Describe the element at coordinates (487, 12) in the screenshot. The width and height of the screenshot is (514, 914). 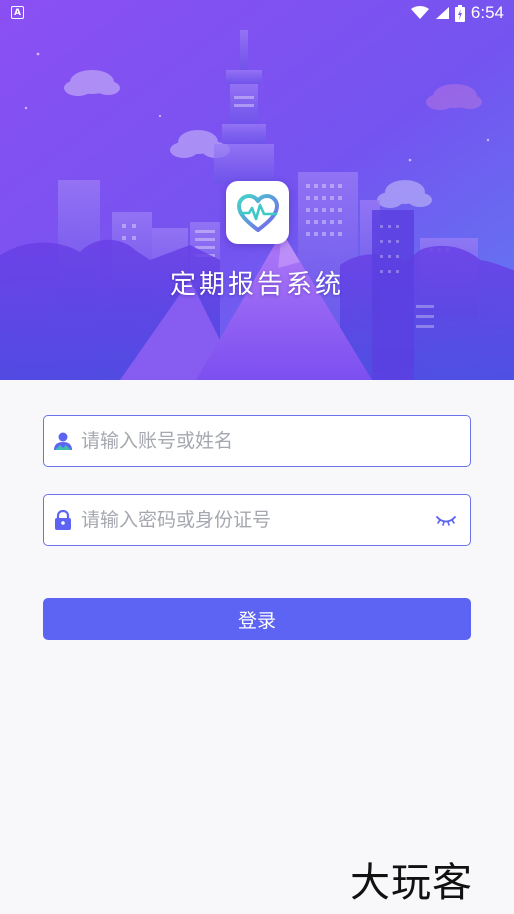
I see `status-time: 6:54` at that location.